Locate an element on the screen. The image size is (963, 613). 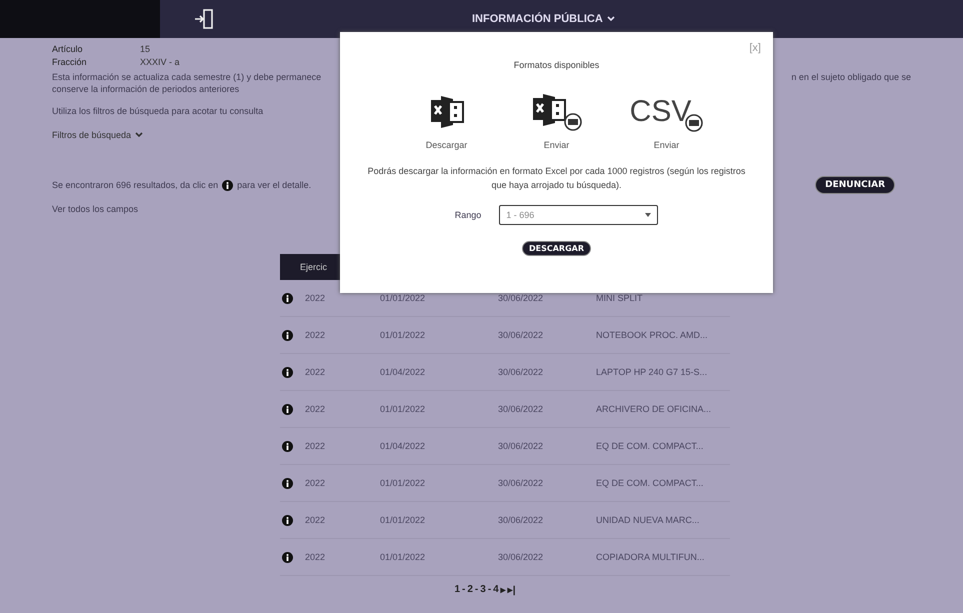
caret-icon is located at coordinates (648, 214).